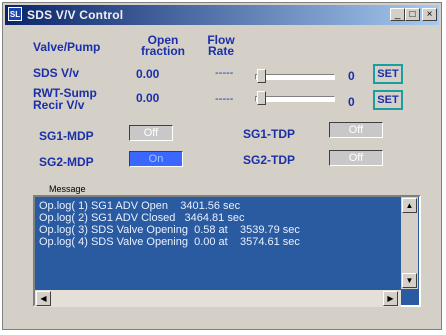 The width and height of the screenshot is (446, 335). What do you see at coordinates (295, 99) in the screenshot?
I see `rwt-sump-slider` at bounding box center [295, 99].